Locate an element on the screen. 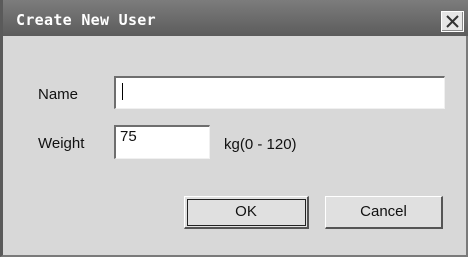  weight-input-value: 75 is located at coordinates (128, 136).